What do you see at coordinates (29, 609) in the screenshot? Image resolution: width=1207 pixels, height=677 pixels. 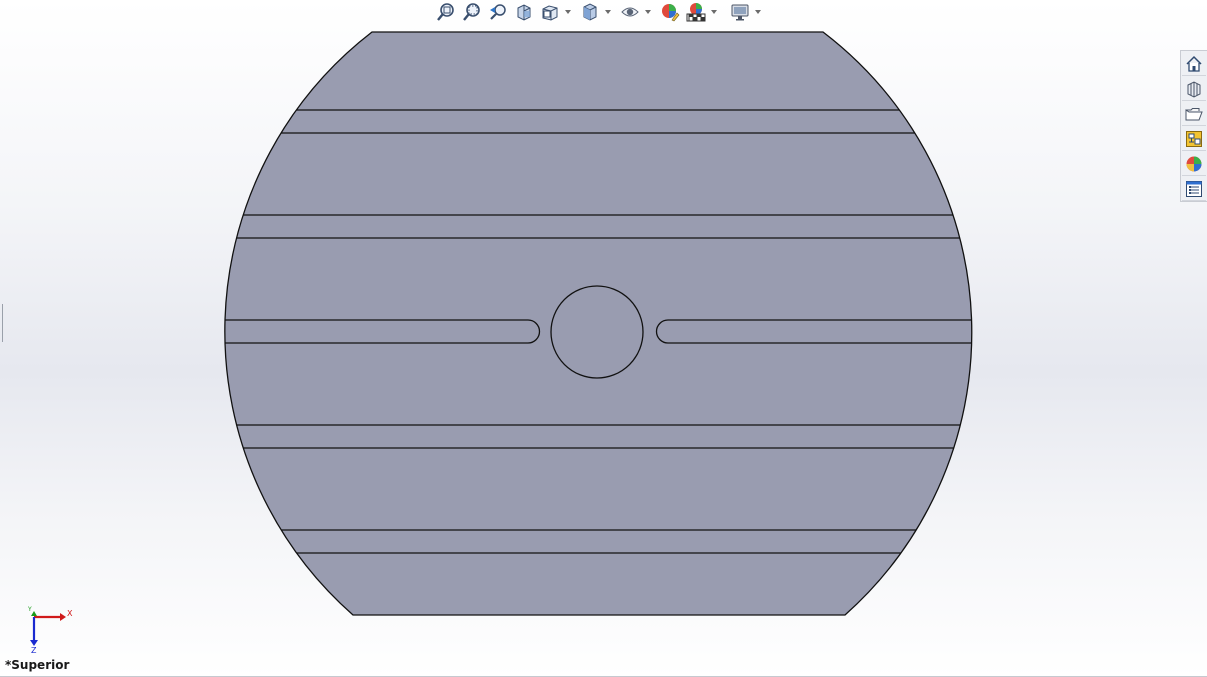 I see `triad-y-label: Y` at bounding box center [29, 609].